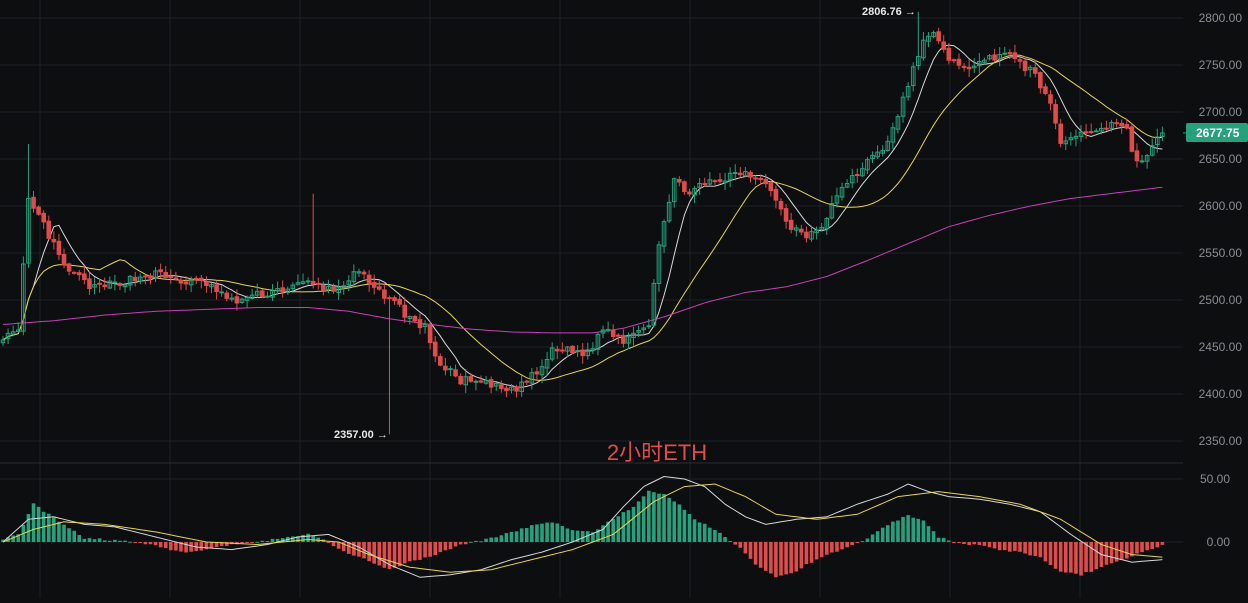 Image resolution: width=1248 pixels, height=603 pixels. I want to click on price-tick-label: 2700.00, so click(1221, 112).